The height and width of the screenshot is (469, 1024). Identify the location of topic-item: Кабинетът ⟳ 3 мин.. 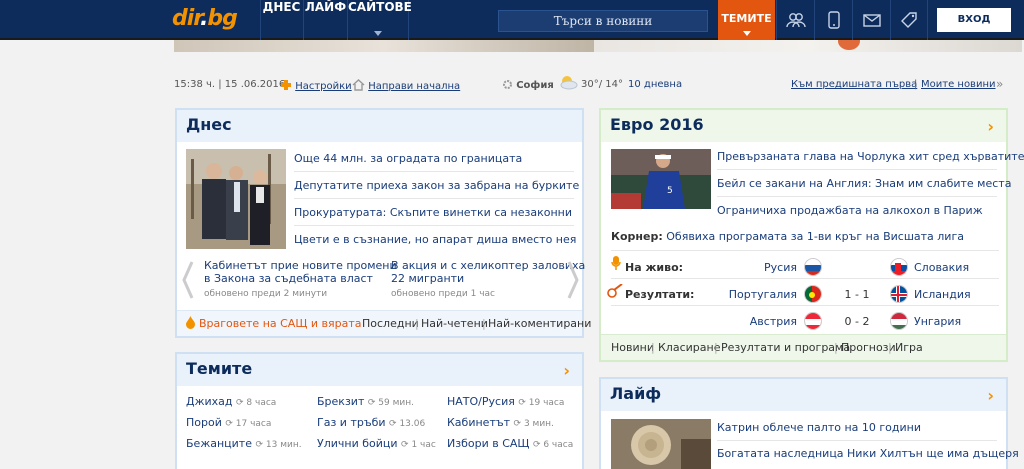
(500, 422).